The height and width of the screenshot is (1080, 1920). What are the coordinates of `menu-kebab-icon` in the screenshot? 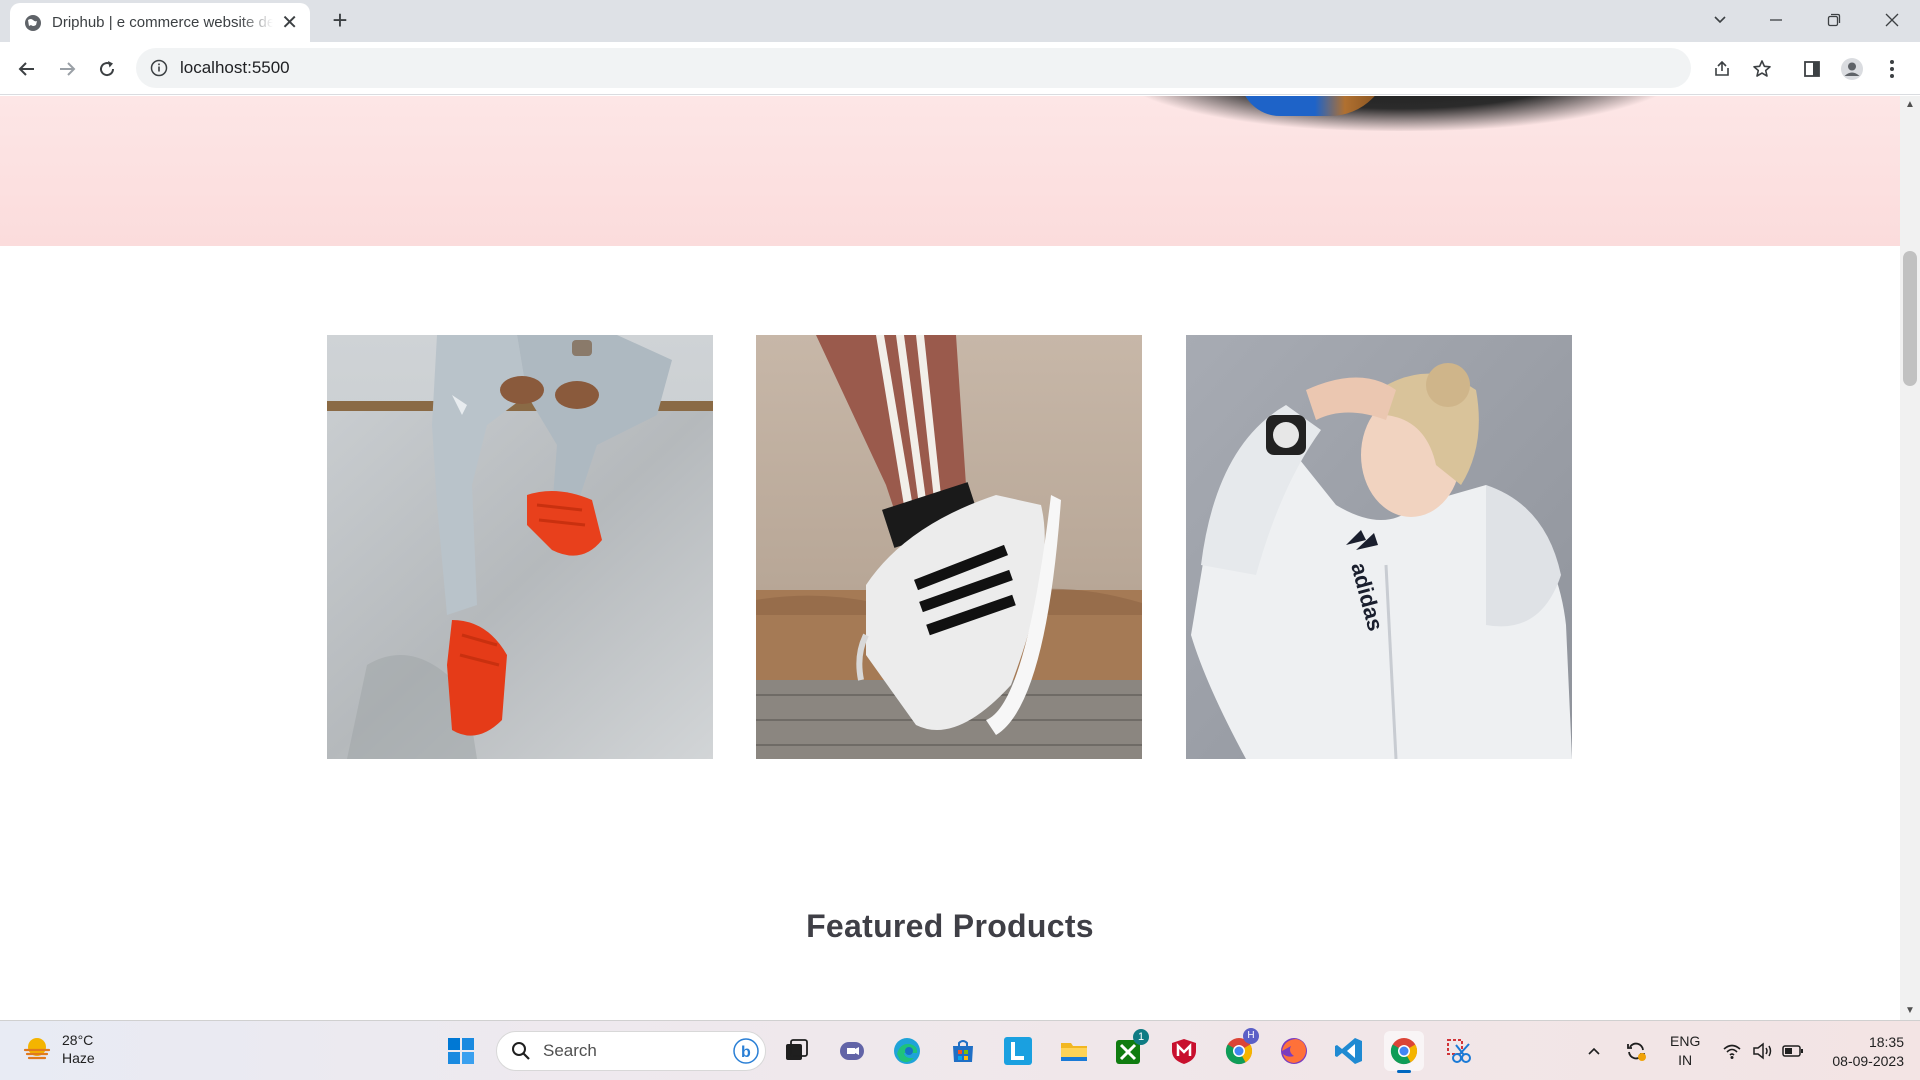 It's located at (1892, 69).